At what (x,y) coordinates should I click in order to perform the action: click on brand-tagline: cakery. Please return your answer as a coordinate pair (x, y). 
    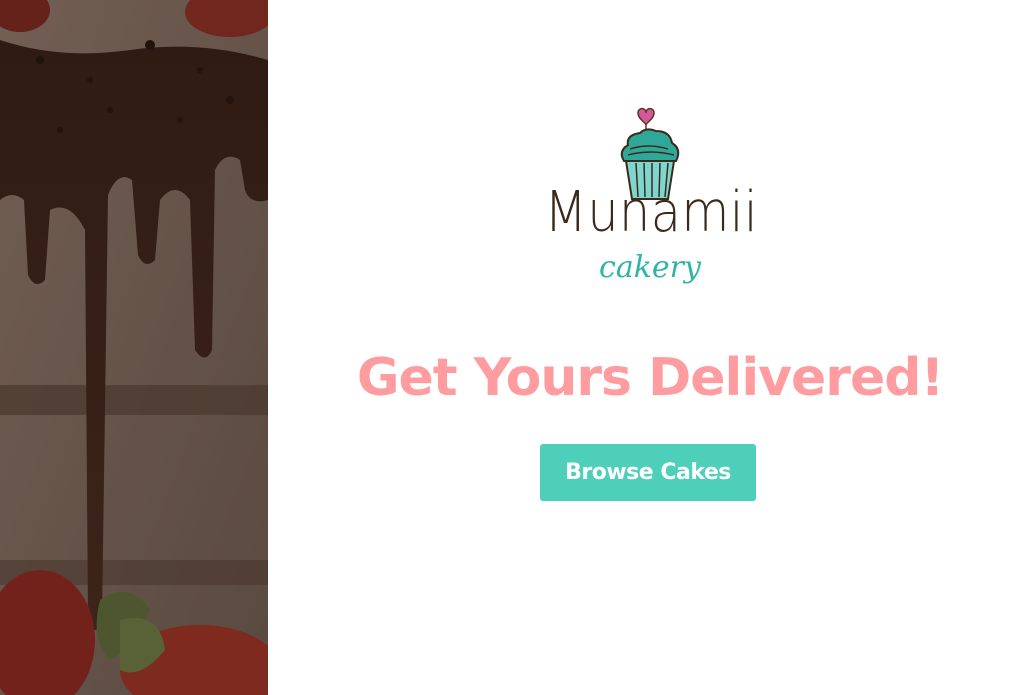
    Looking at the image, I should click on (650, 267).